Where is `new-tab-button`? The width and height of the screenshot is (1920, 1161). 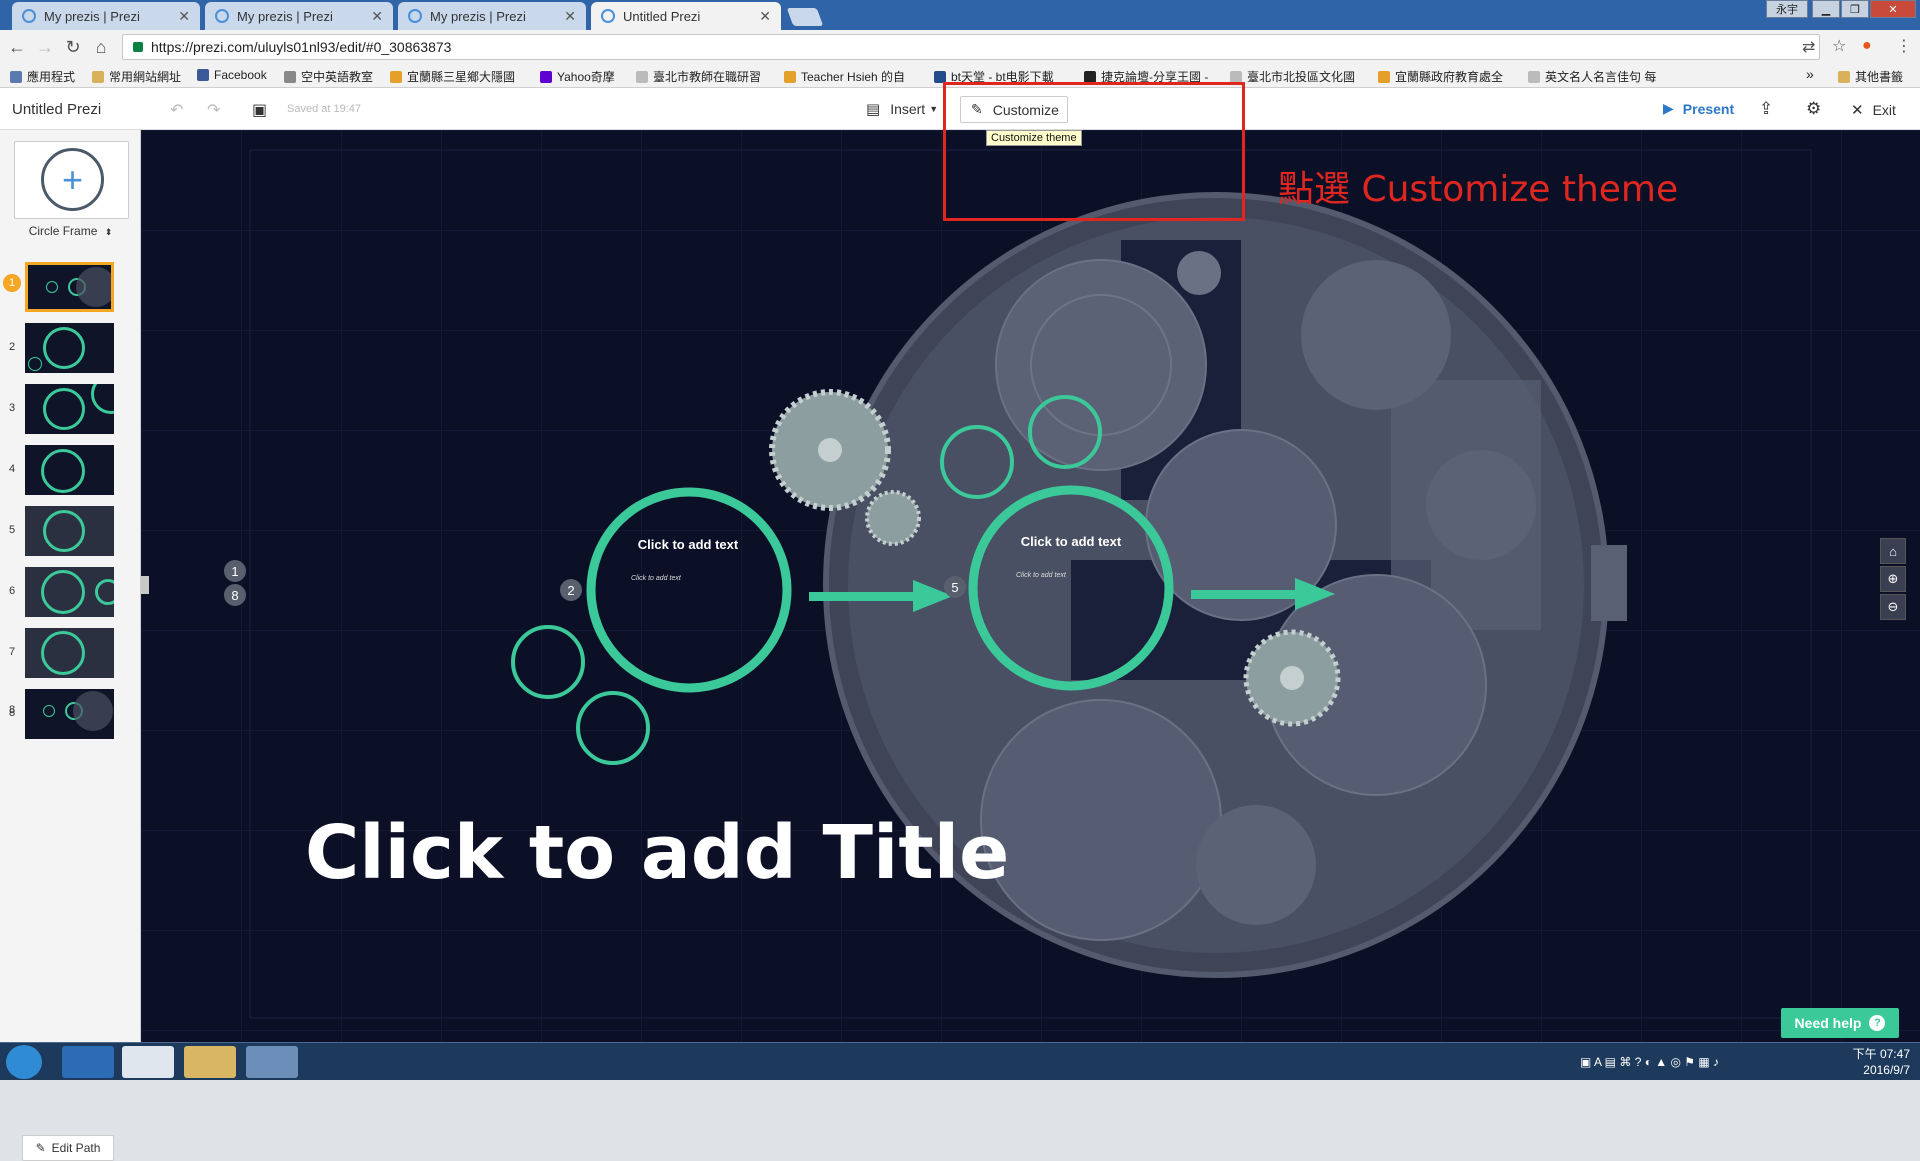
new-tab-button is located at coordinates (805, 17).